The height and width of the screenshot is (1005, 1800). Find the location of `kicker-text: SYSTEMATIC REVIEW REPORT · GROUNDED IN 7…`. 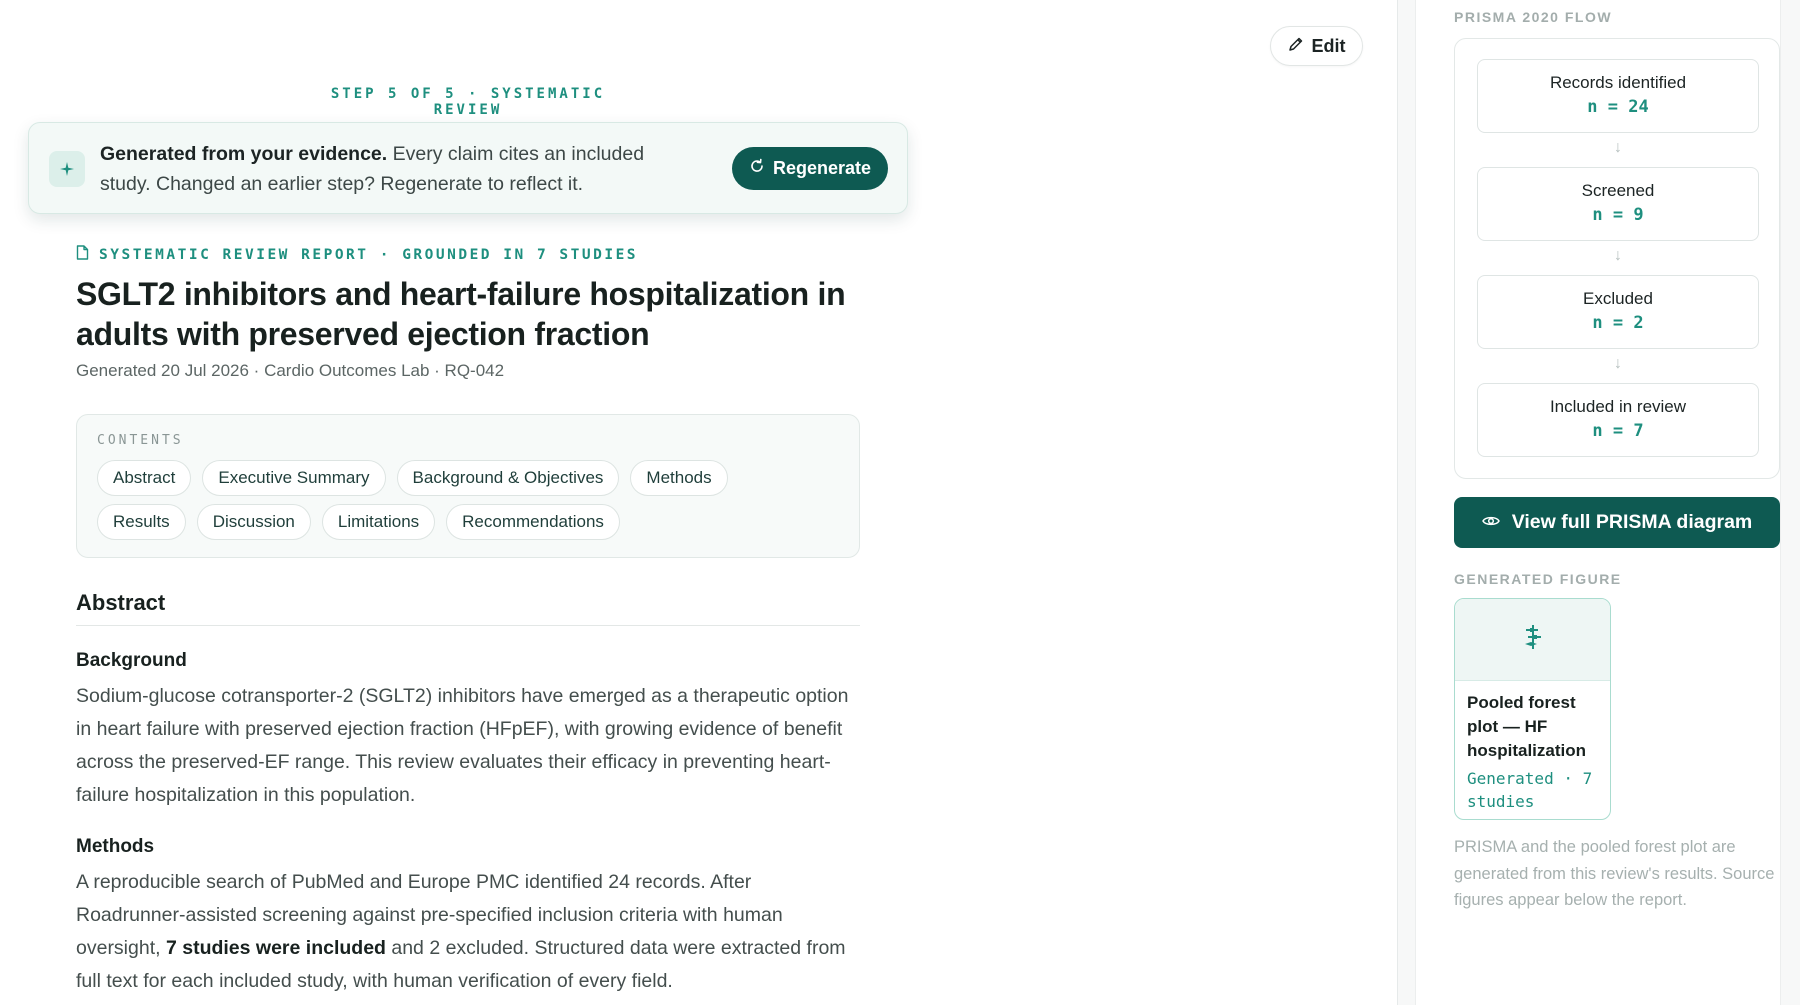

kicker-text: SYSTEMATIC REVIEW REPORT · GROUNDED IN 7… is located at coordinates (369, 254).